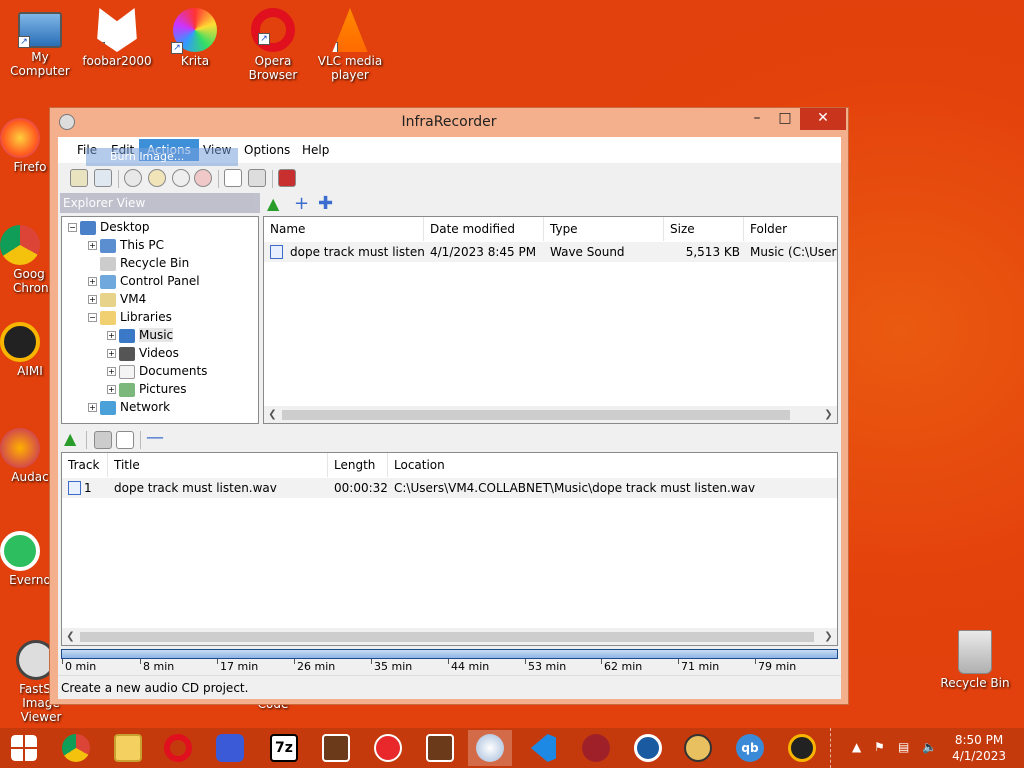  What do you see at coordinates (823, 119) in the screenshot?
I see `close-button: ✕` at bounding box center [823, 119].